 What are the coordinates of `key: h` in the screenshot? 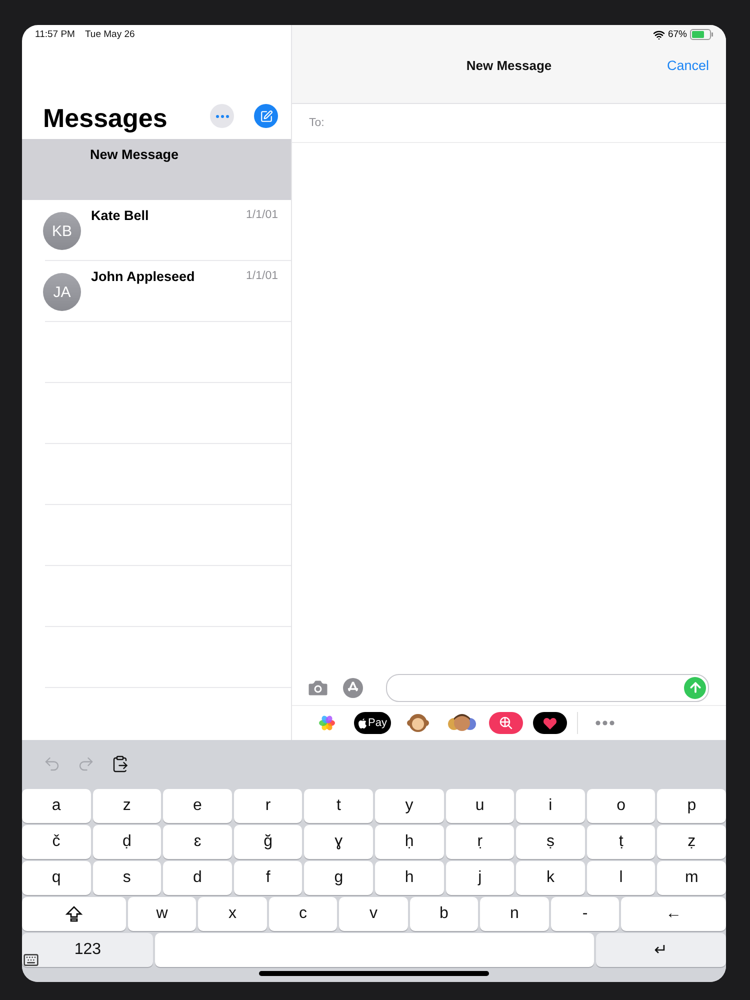 It's located at (409, 878).